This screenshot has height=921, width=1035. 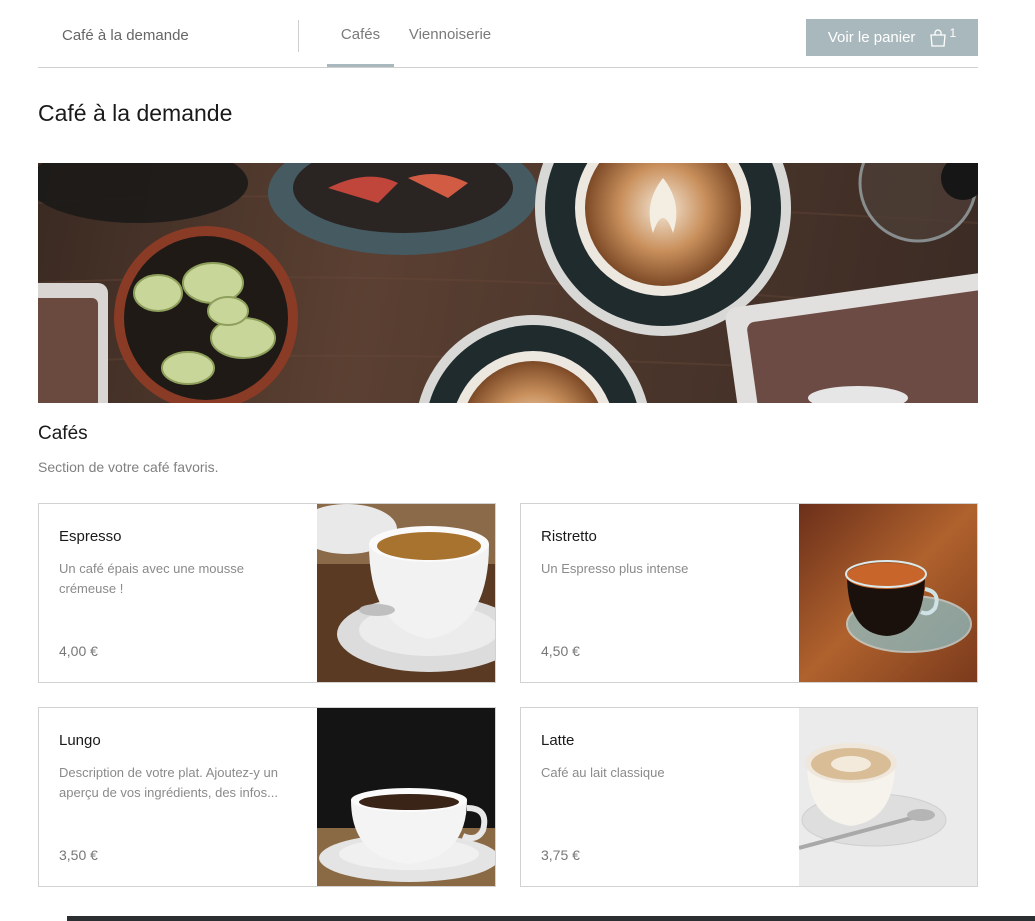 I want to click on tab-viennoiserie: Viennoiserie, so click(x=450, y=33).